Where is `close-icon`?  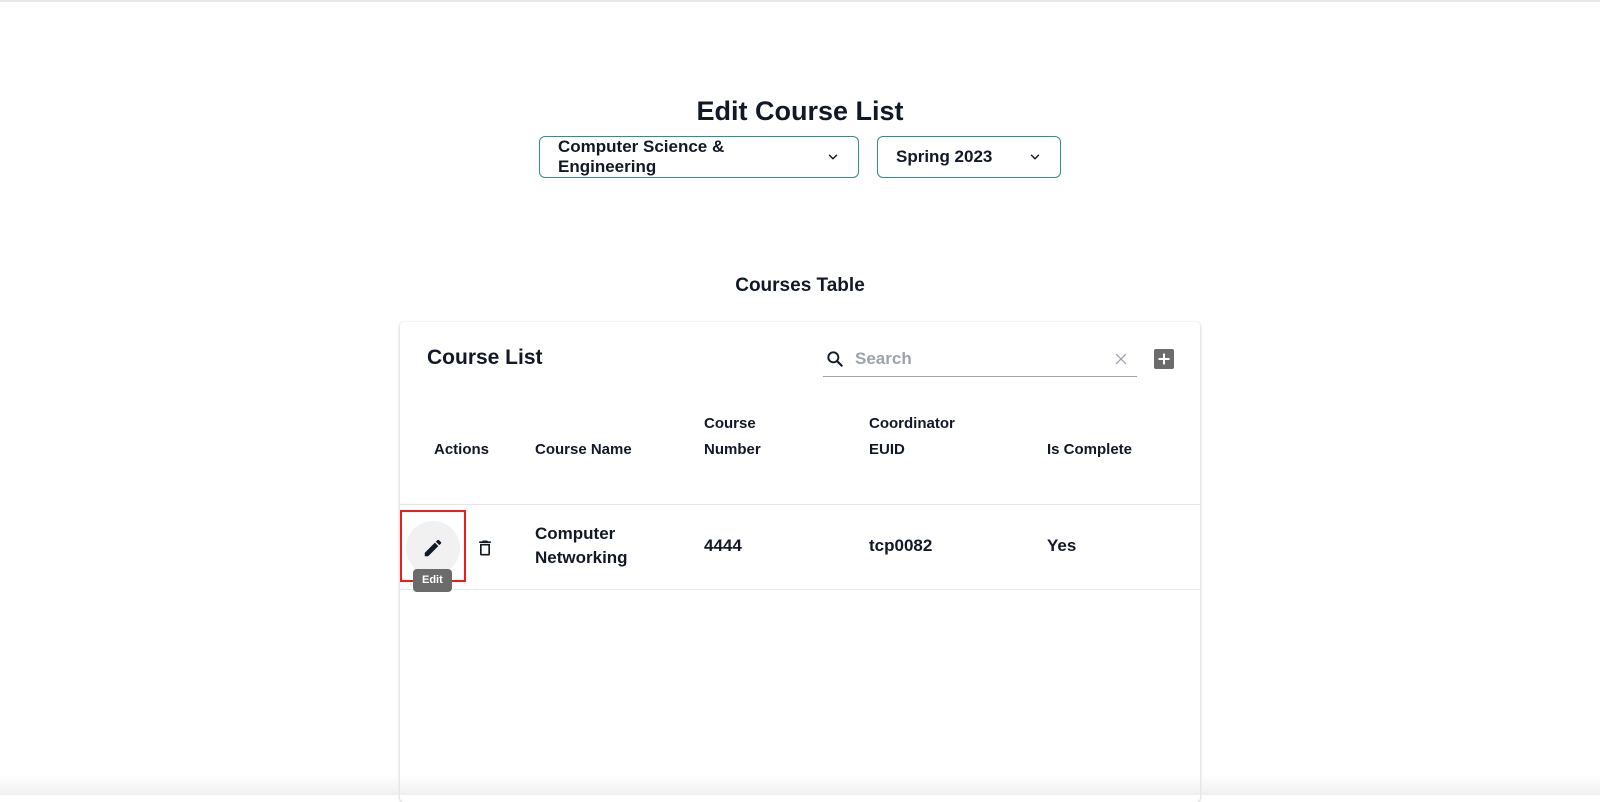
close-icon is located at coordinates (1121, 359).